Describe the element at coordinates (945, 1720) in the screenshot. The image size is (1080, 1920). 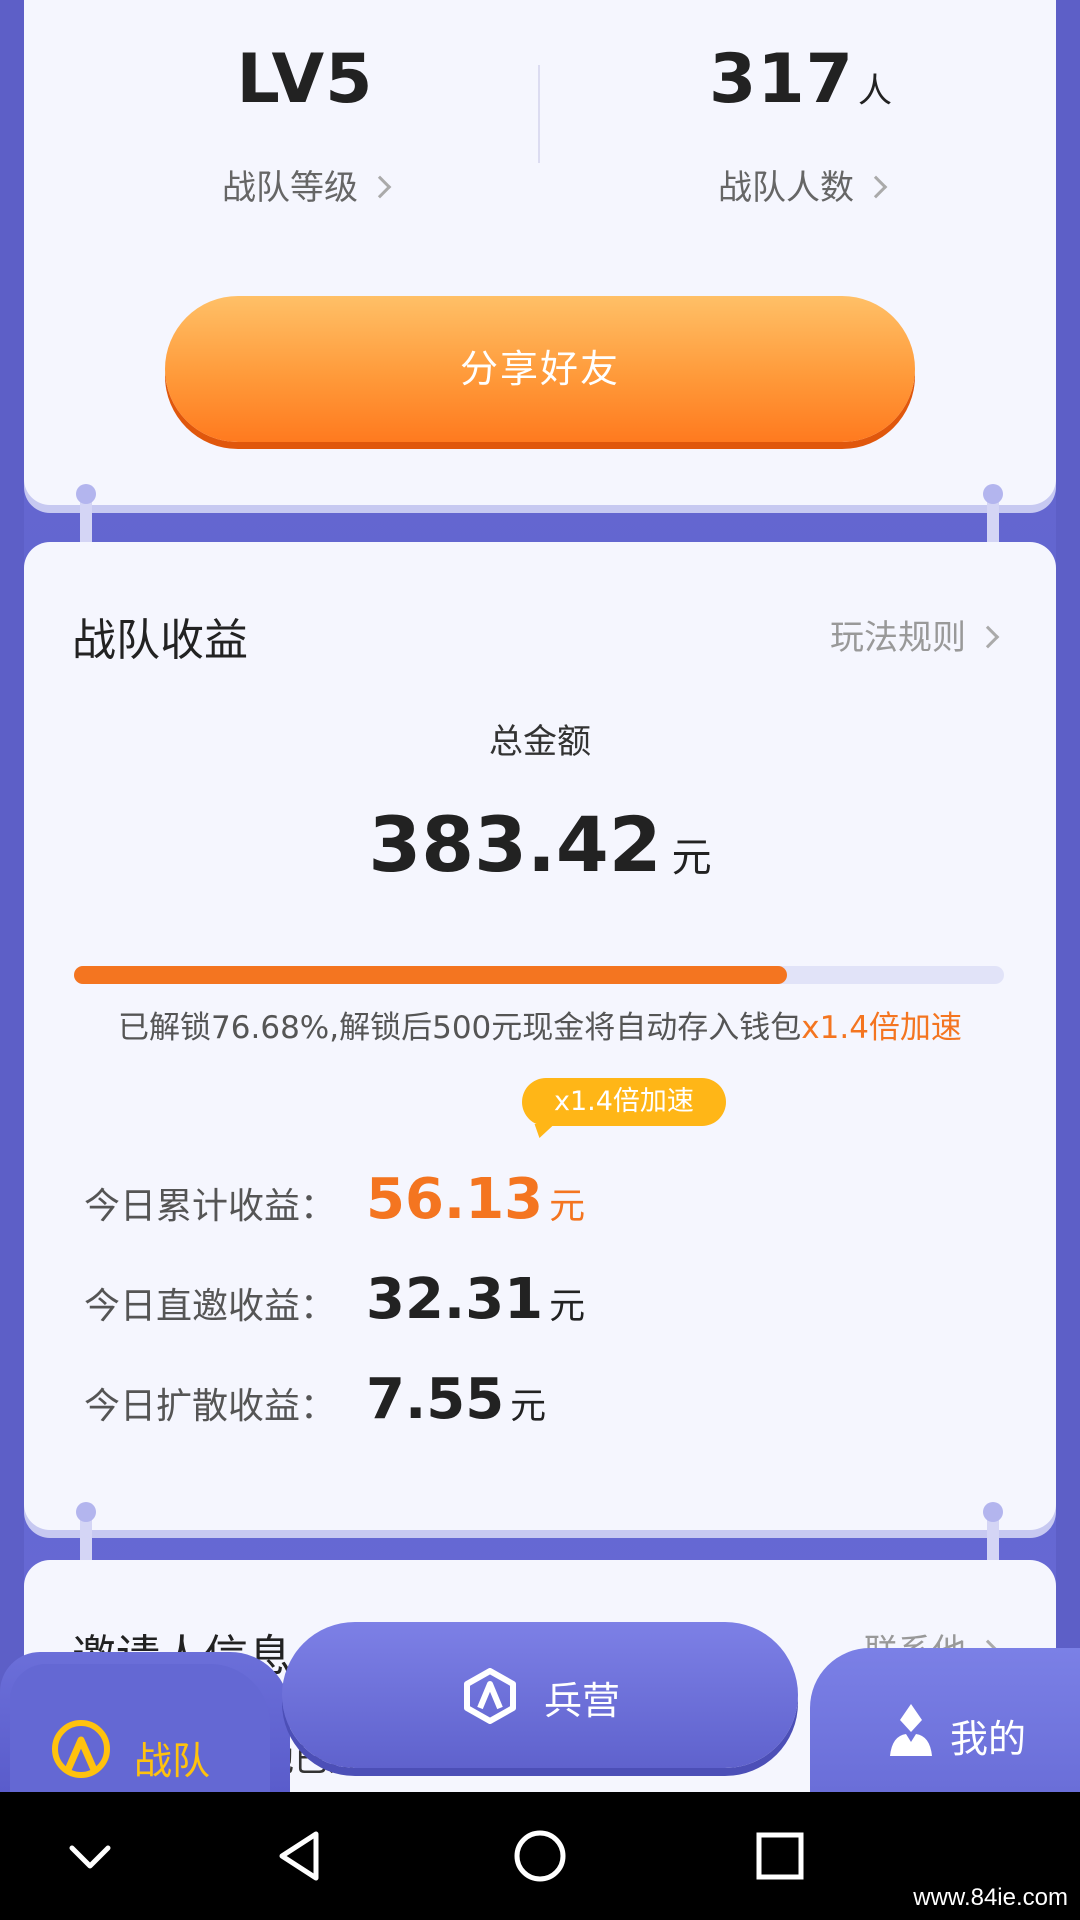
I see `tab-me: 我的` at that location.